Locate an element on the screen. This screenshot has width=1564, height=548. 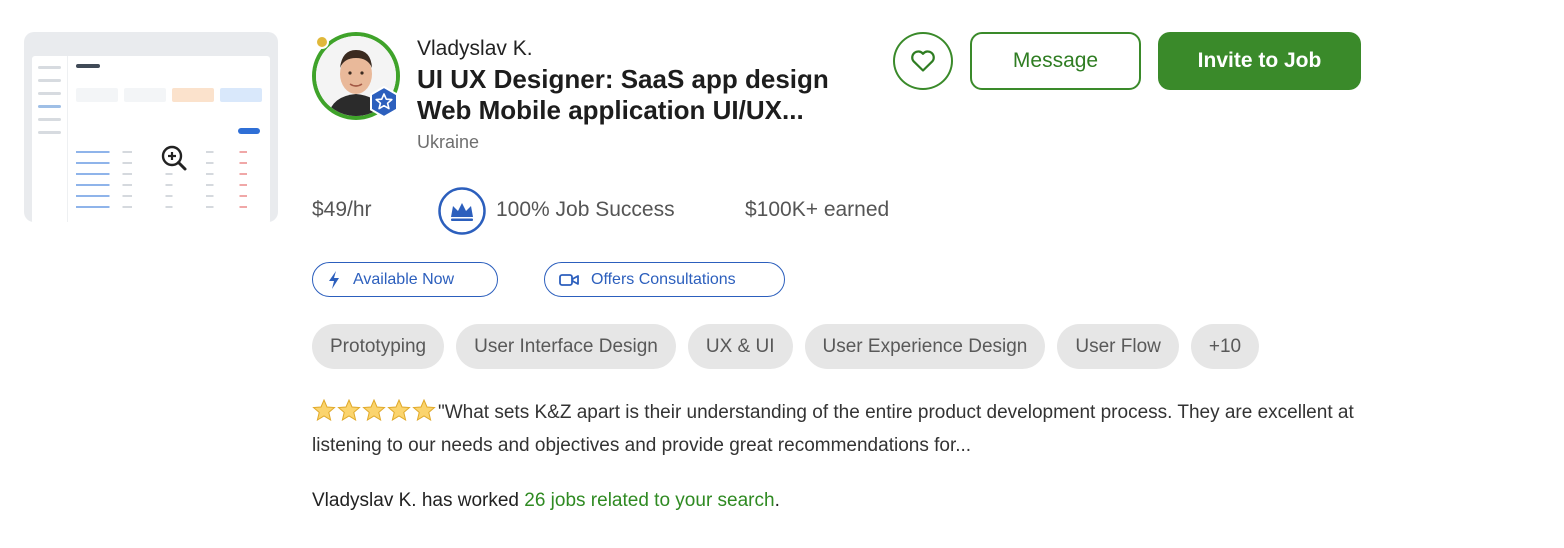
skill-chip: Prototyping is located at coordinates (378, 346).